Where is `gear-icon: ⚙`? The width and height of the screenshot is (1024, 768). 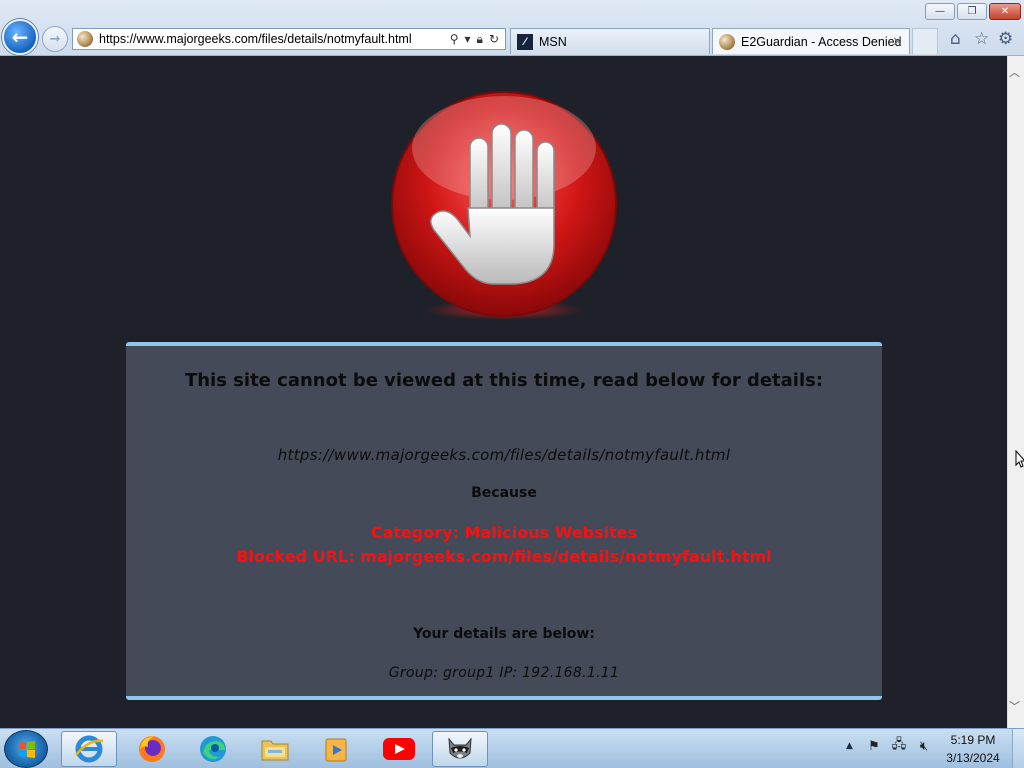
gear-icon: ⚙ is located at coordinates (1005, 39).